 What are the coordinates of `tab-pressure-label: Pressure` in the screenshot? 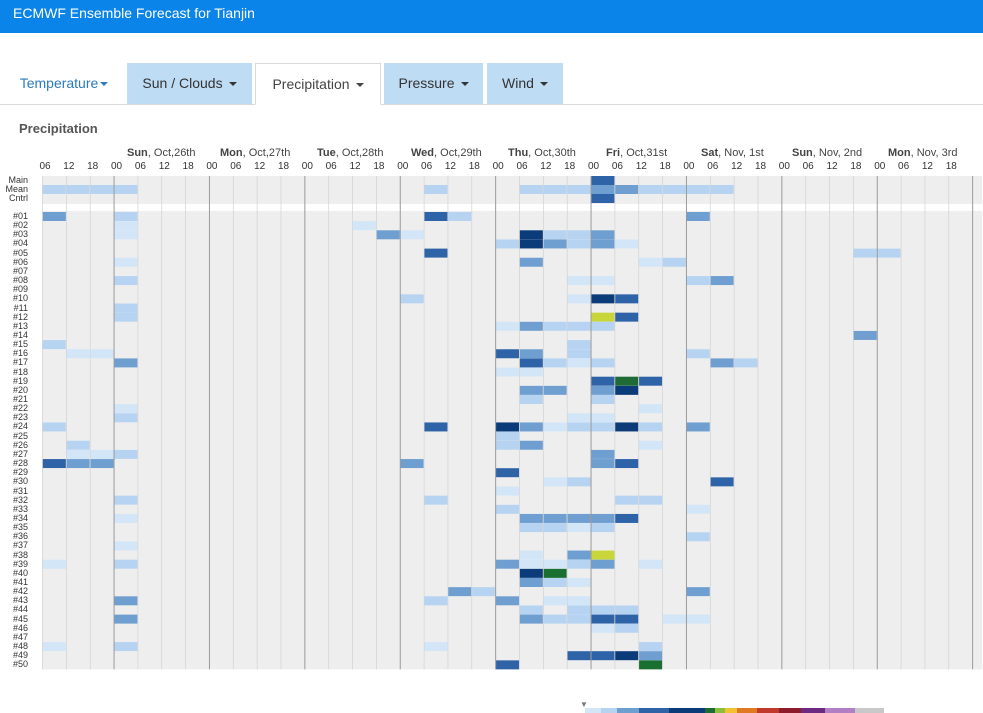 It's located at (426, 83).